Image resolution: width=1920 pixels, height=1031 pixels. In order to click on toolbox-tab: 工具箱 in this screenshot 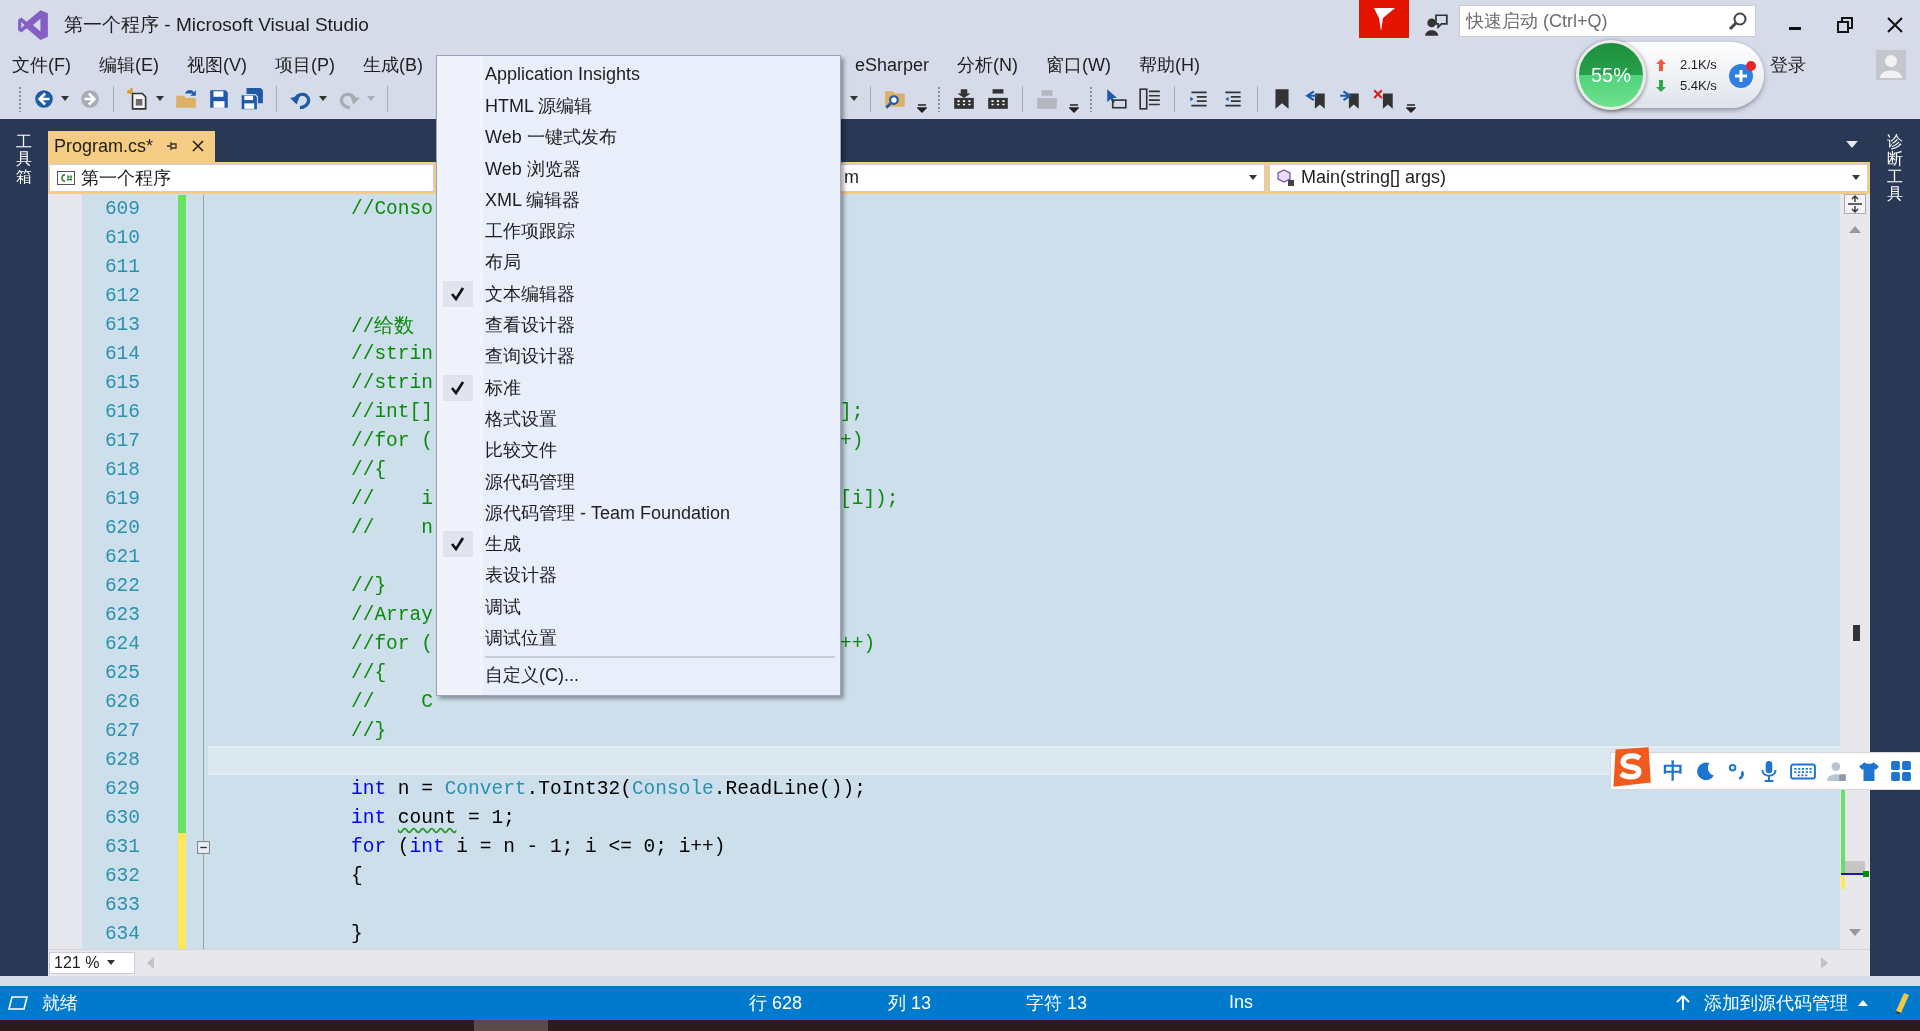, I will do `click(24, 159)`.